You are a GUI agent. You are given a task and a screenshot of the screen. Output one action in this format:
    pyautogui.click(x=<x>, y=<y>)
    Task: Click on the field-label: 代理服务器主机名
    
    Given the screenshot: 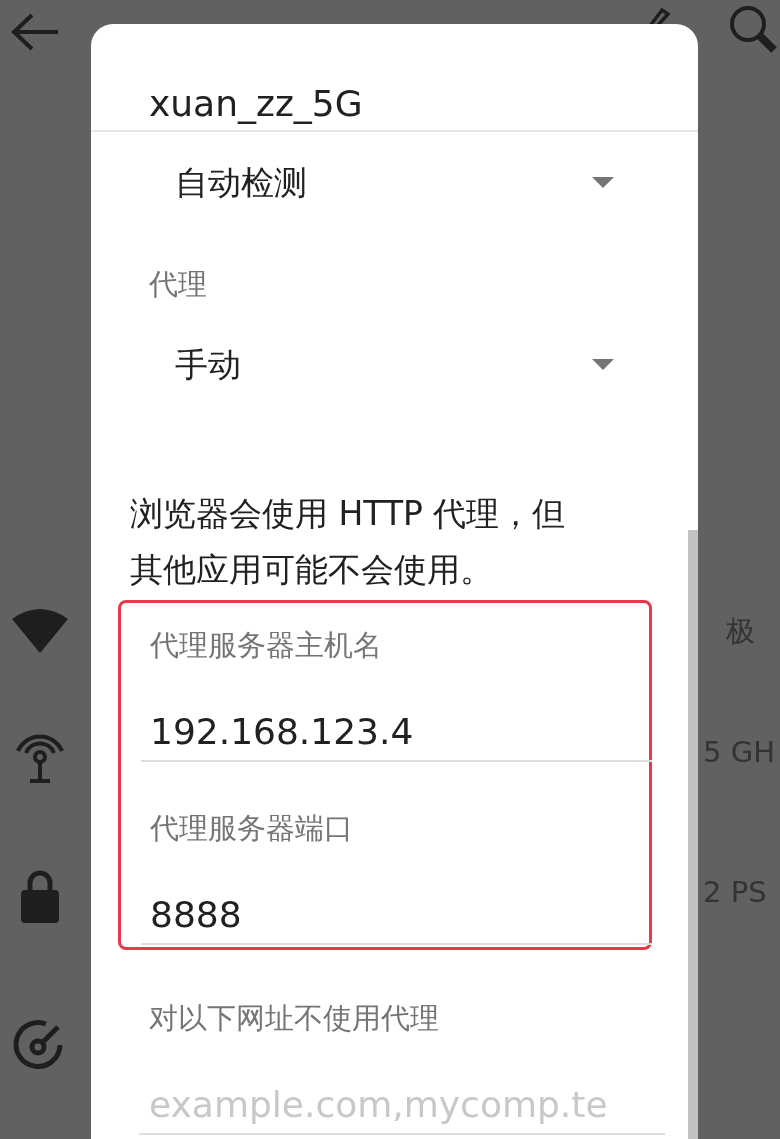 What is the action you would take?
    pyautogui.click(x=266, y=645)
    